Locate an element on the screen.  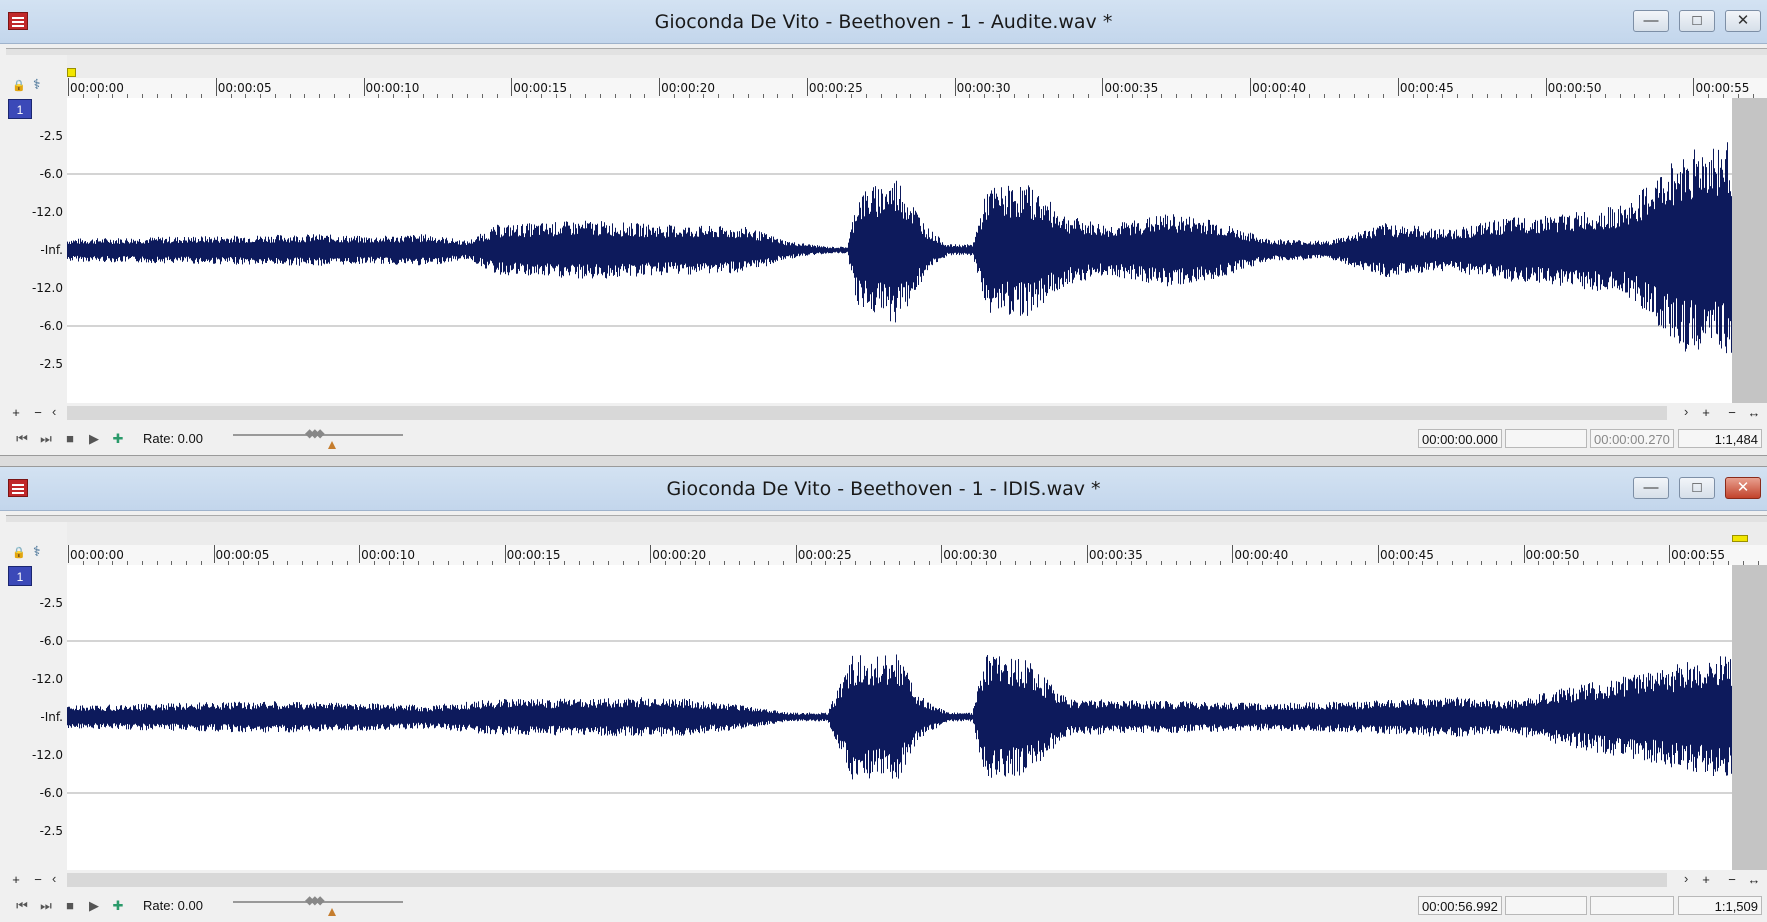
zoom-ratio-field: 1:1,484 is located at coordinates (1720, 438).